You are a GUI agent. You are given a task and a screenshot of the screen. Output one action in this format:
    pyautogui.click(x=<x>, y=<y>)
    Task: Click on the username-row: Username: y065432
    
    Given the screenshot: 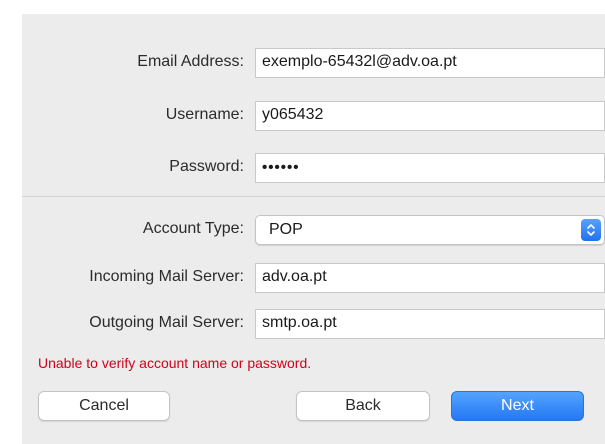 What is the action you would take?
    pyautogui.click(x=313, y=116)
    